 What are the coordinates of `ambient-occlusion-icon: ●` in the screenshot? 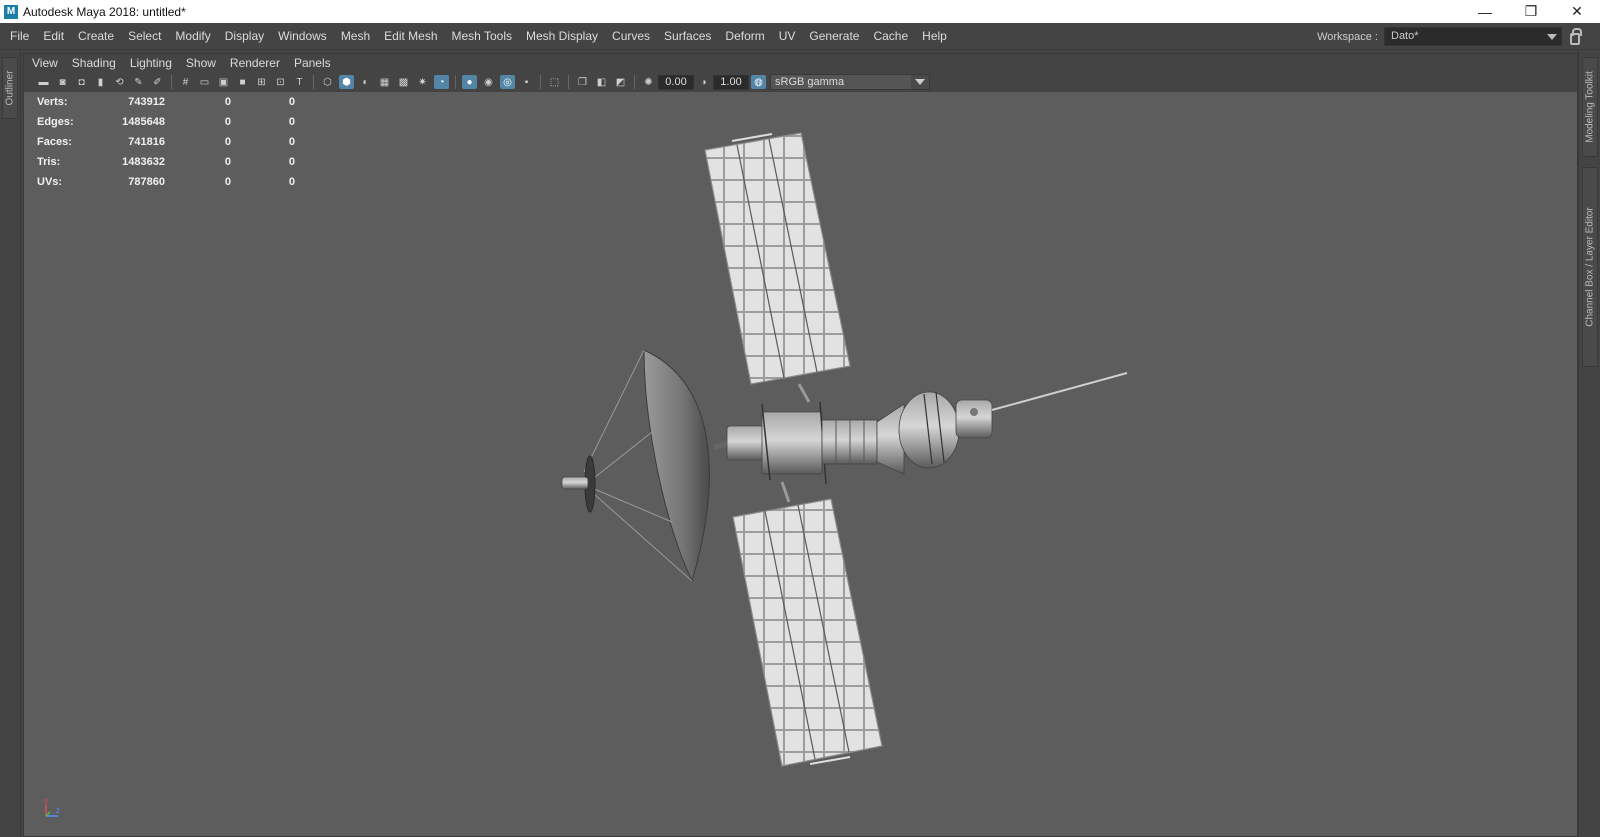 It's located at (469, 82).